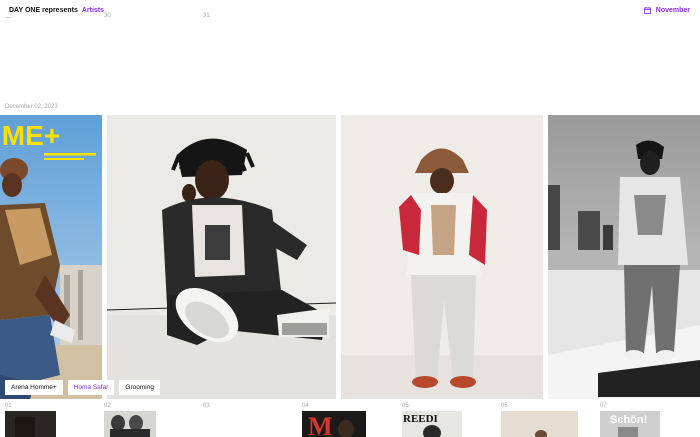  I want to click on day-number: 03, so click(206, 406).